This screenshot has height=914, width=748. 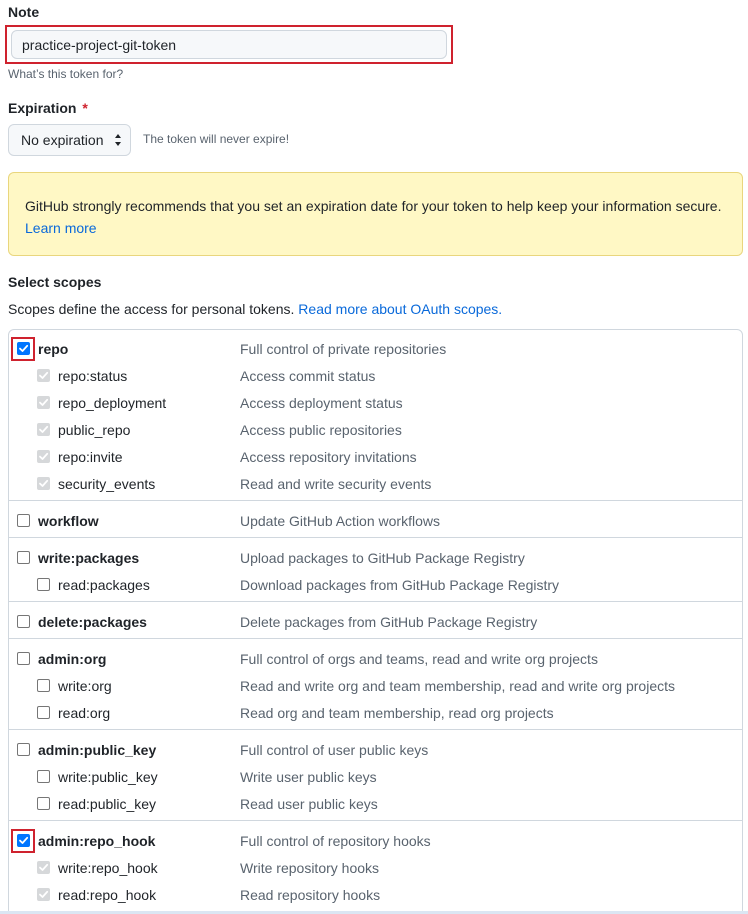 What do you see at coordinates (84, 713) in the screenshot?
I see `scope-name: read:org` at bounding box center [84, 713].